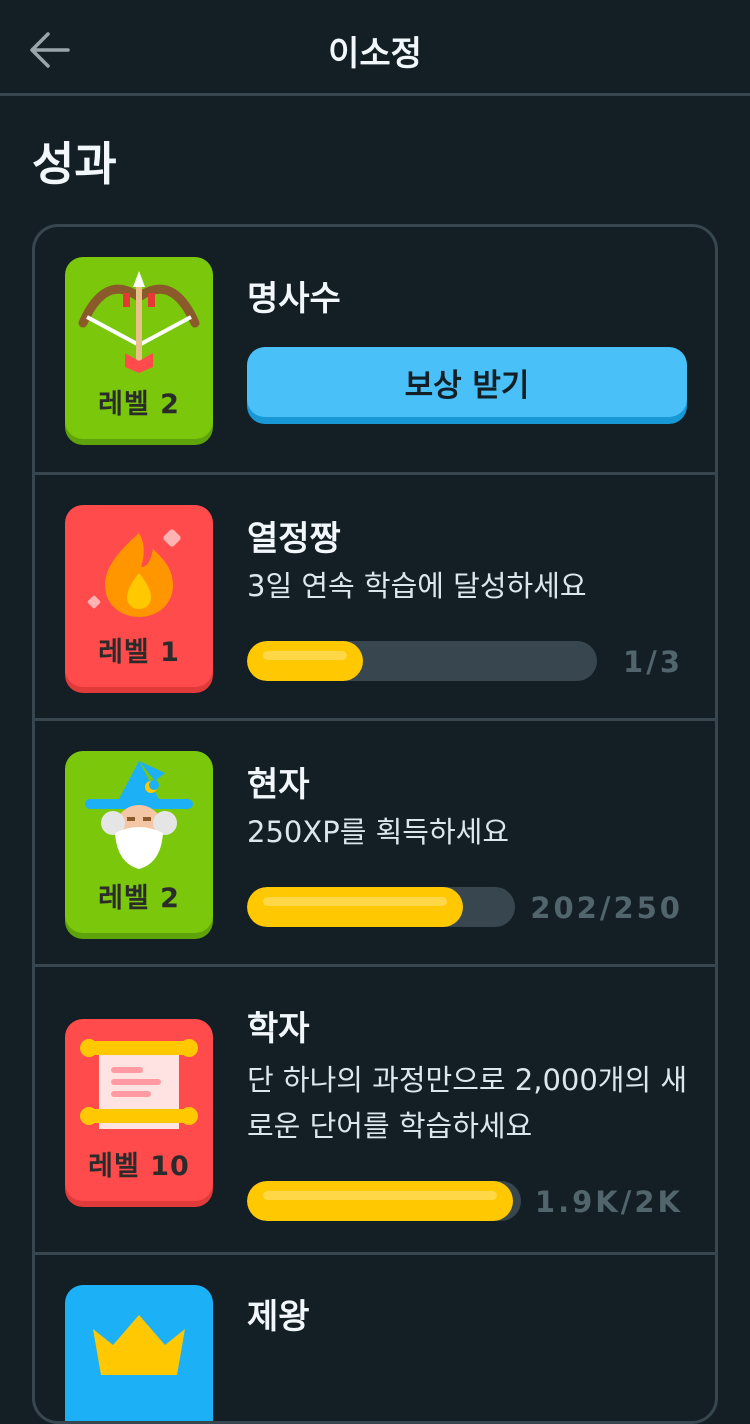 This screenshot has height=1424, width=750. What do you see at coordinates (653, 662) in the screenshot?
I see `progress-count: 1/3` at bounding box center [653, 662].